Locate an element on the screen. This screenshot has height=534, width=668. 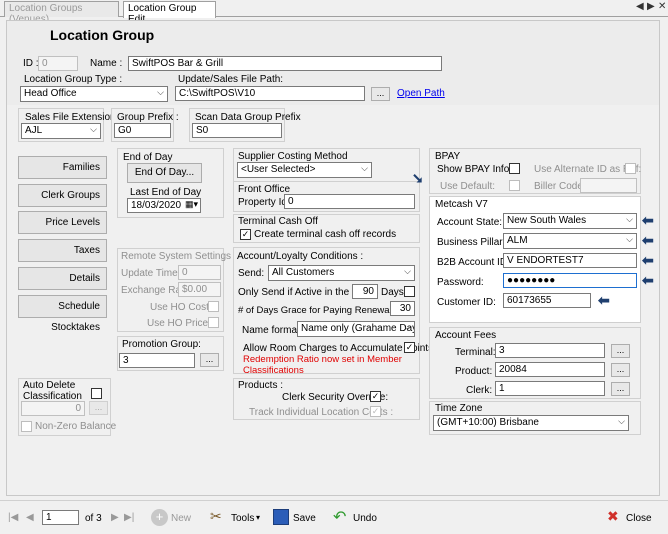
property-id-field: 0 is located at coordinates (349, 201).